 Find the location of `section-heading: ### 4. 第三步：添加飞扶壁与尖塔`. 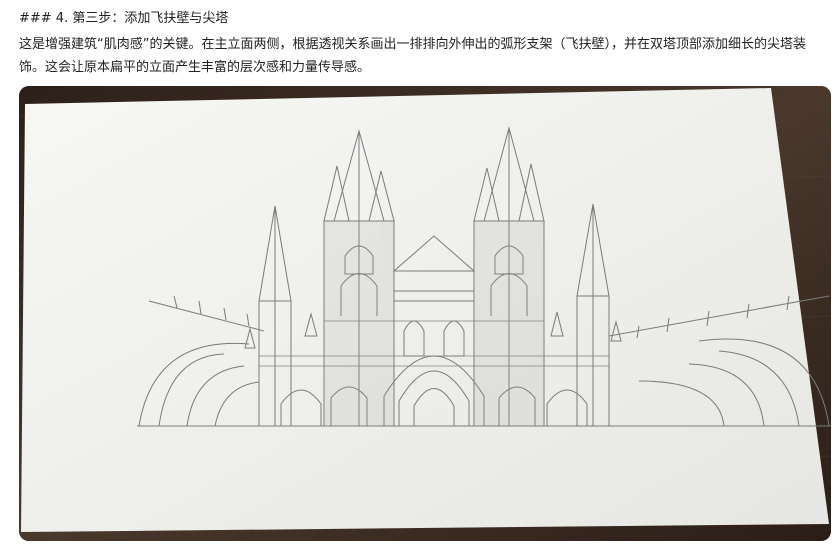

section-heading: ### 4. 第三步：添加飞扶壁与尖塔 is located at coordinates (124, 18).